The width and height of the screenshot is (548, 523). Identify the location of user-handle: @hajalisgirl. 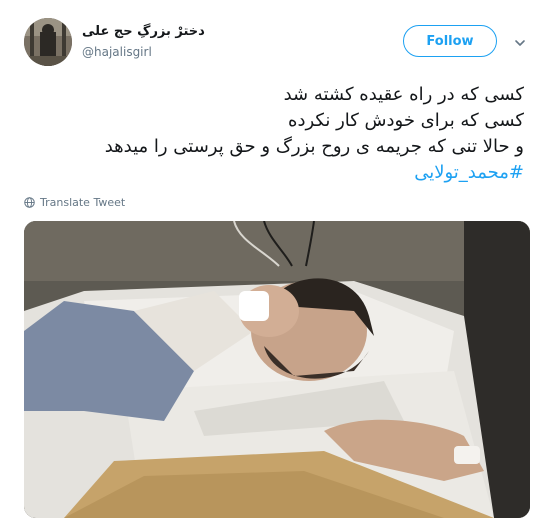
(117, 52).